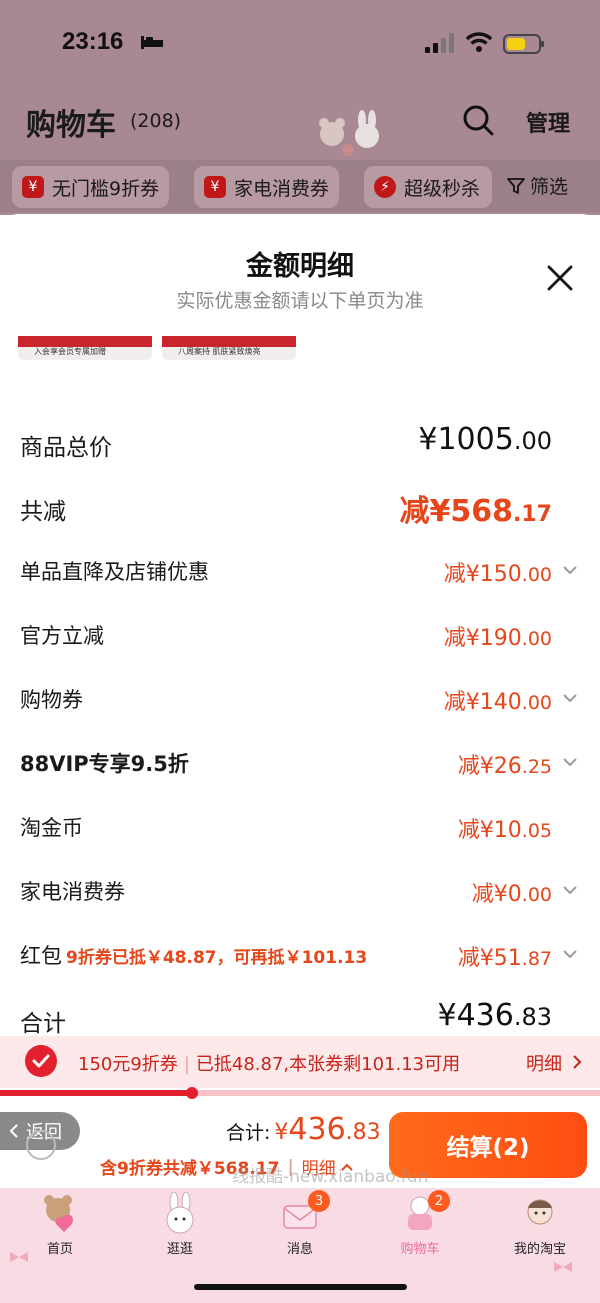 This screenshot has width=600, height=1303. What do you see at coordinates (317, 1129) in the screenshot?
I see `total-int: 436` at bounding box center [317, 1129].